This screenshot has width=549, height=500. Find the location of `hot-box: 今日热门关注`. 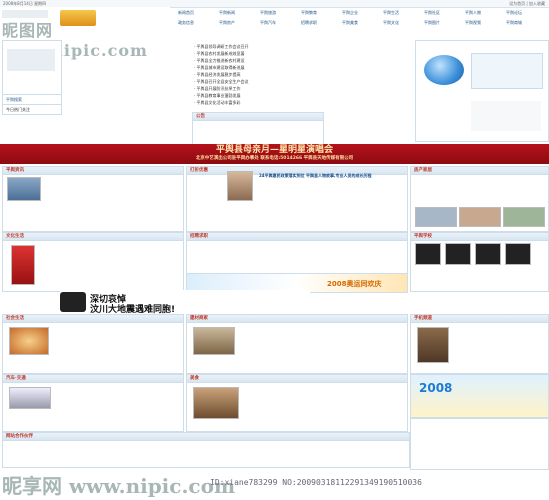

hot-box: 今日热门关注 is located at coordinates (32, 109).